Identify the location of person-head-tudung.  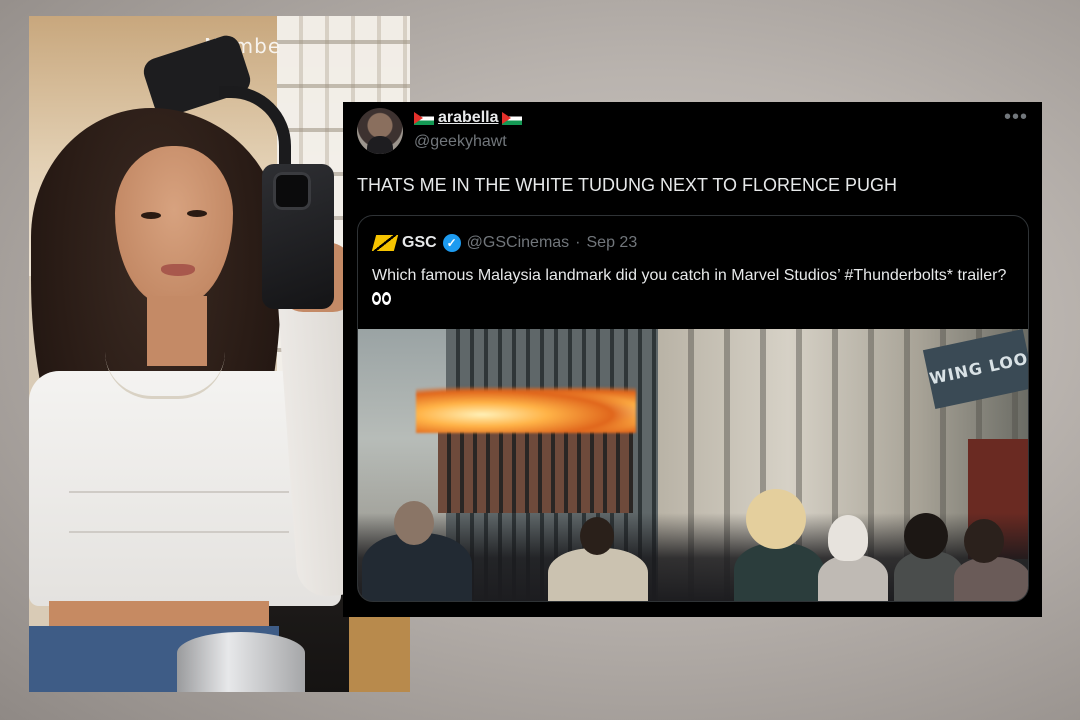
(848, 538).